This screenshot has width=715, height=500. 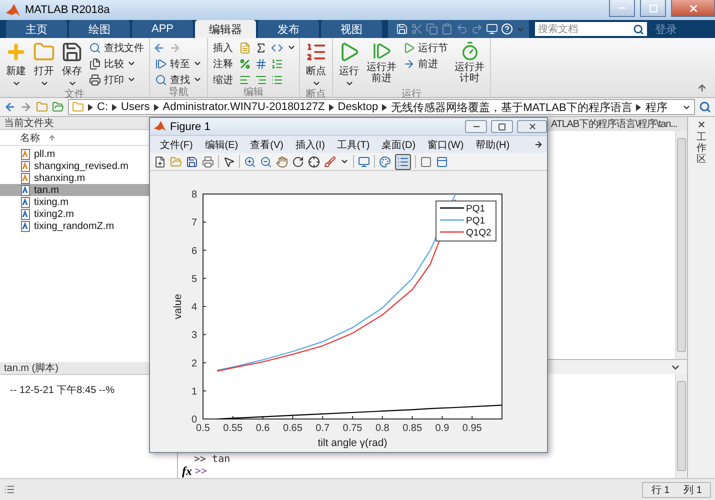 I want to click on tick-label: 8, so click(x=194, y=195).